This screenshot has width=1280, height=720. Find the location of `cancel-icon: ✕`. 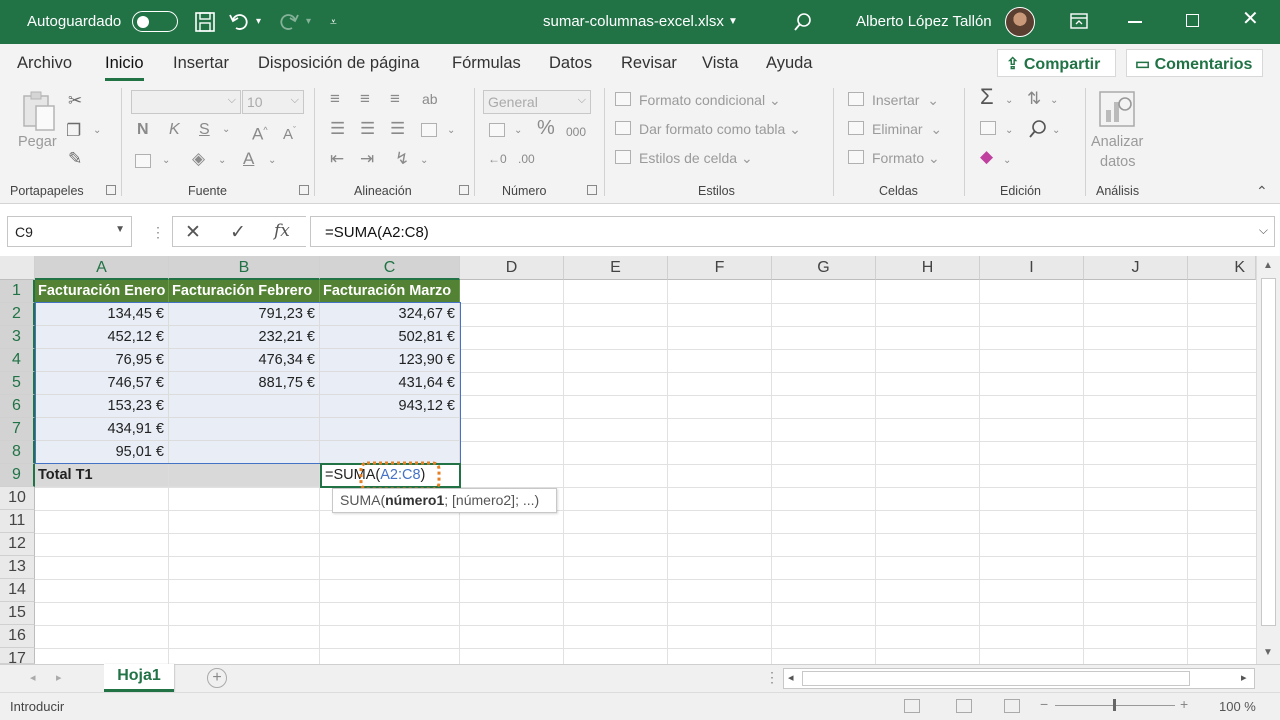

cancel-icon: ✕ is located at coordinates (193, 232).